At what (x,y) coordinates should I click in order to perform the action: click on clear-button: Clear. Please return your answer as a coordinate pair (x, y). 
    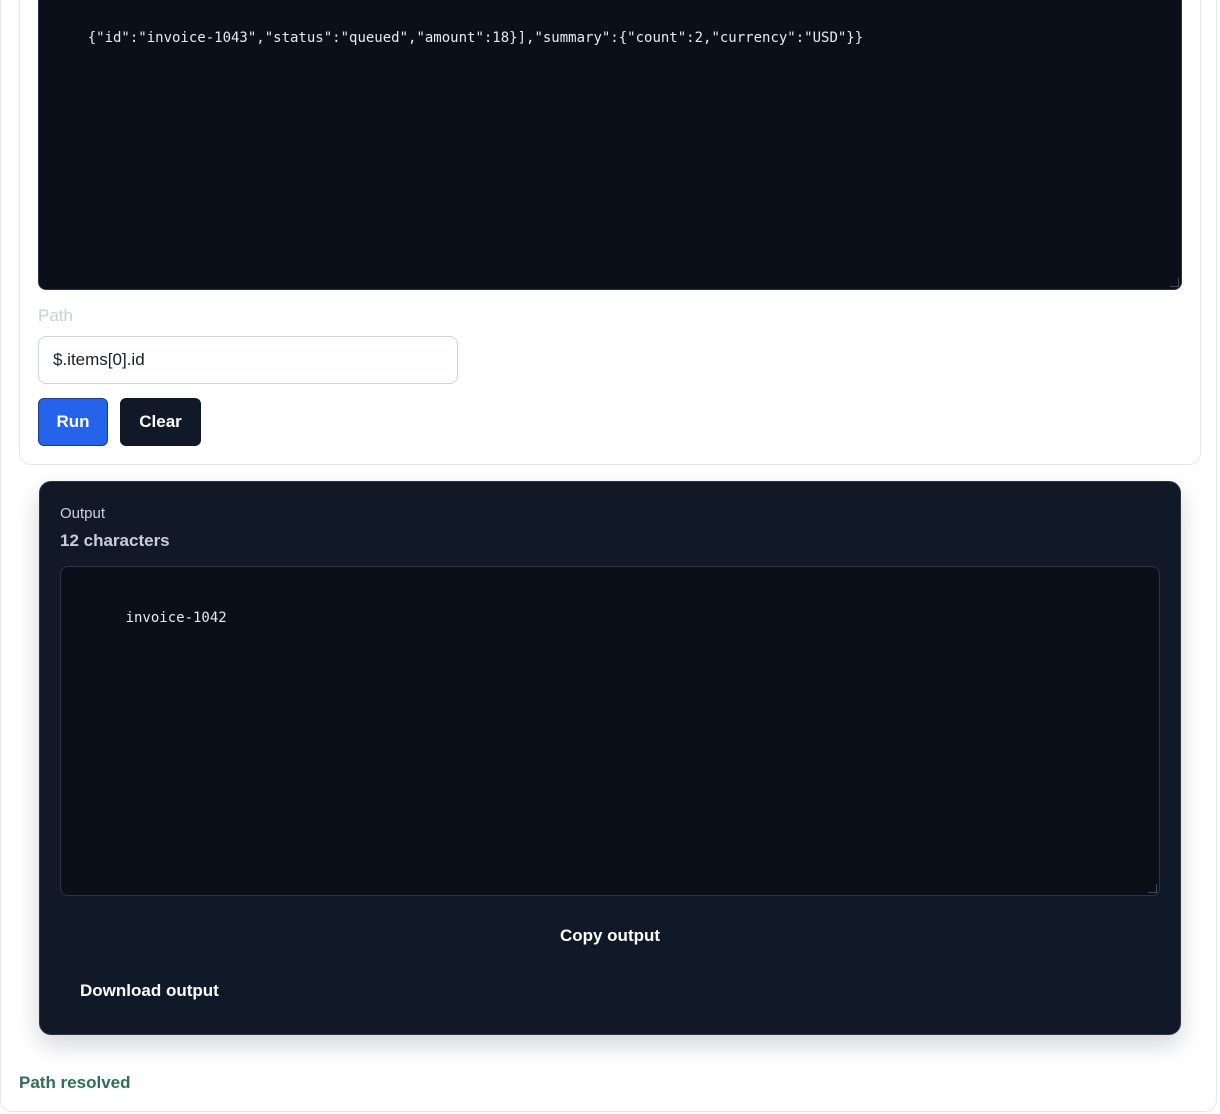
    Looking at the image, I should click on (160, 422).